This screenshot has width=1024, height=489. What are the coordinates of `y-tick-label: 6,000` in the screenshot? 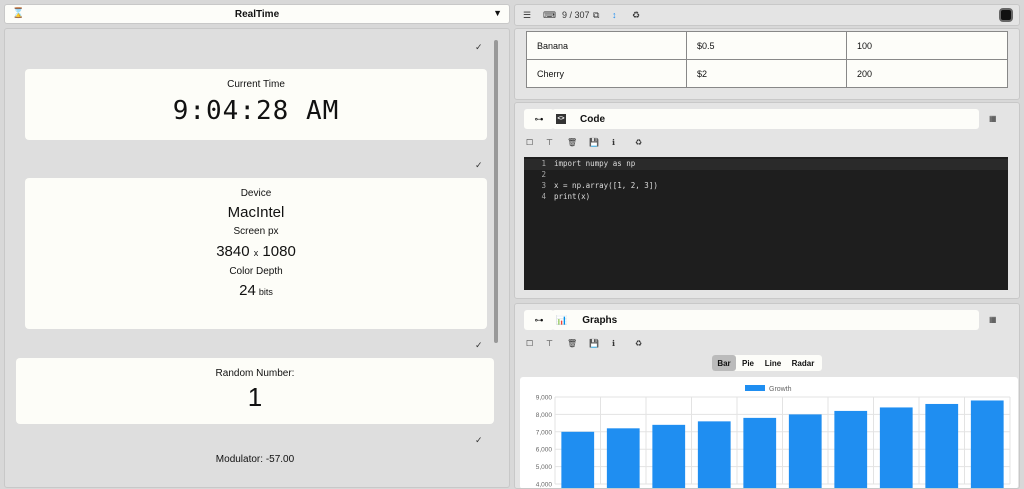 It's located at (544, 450).